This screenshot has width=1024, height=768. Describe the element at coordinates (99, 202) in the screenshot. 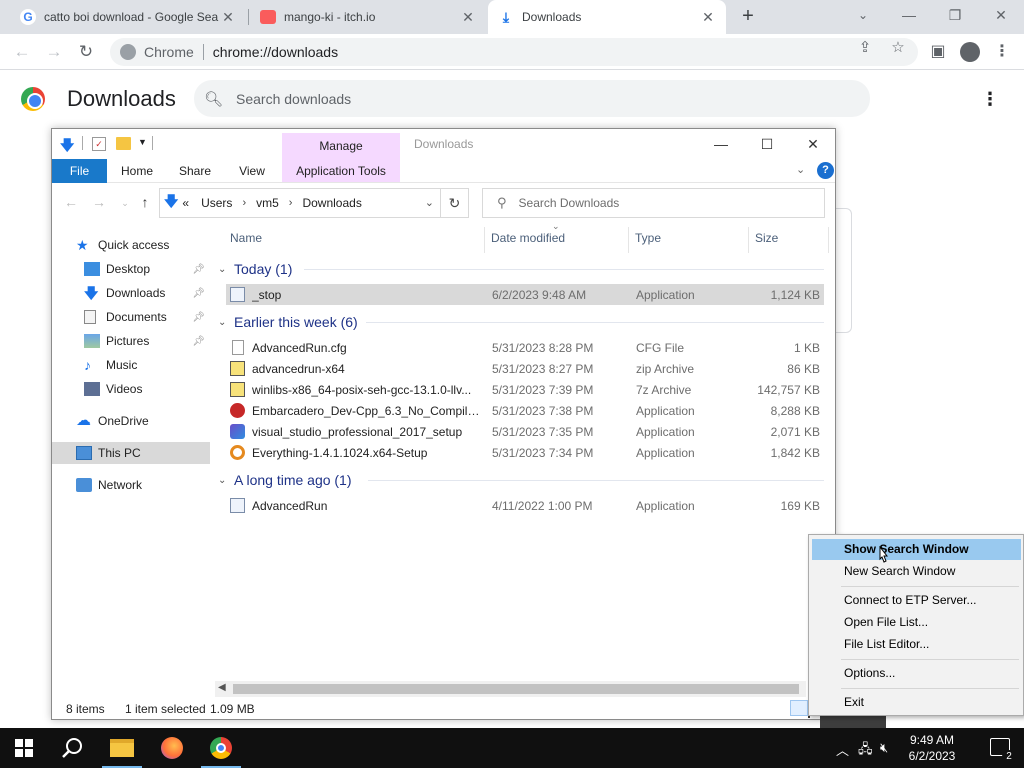

I see `forward-icon: →` at that location.